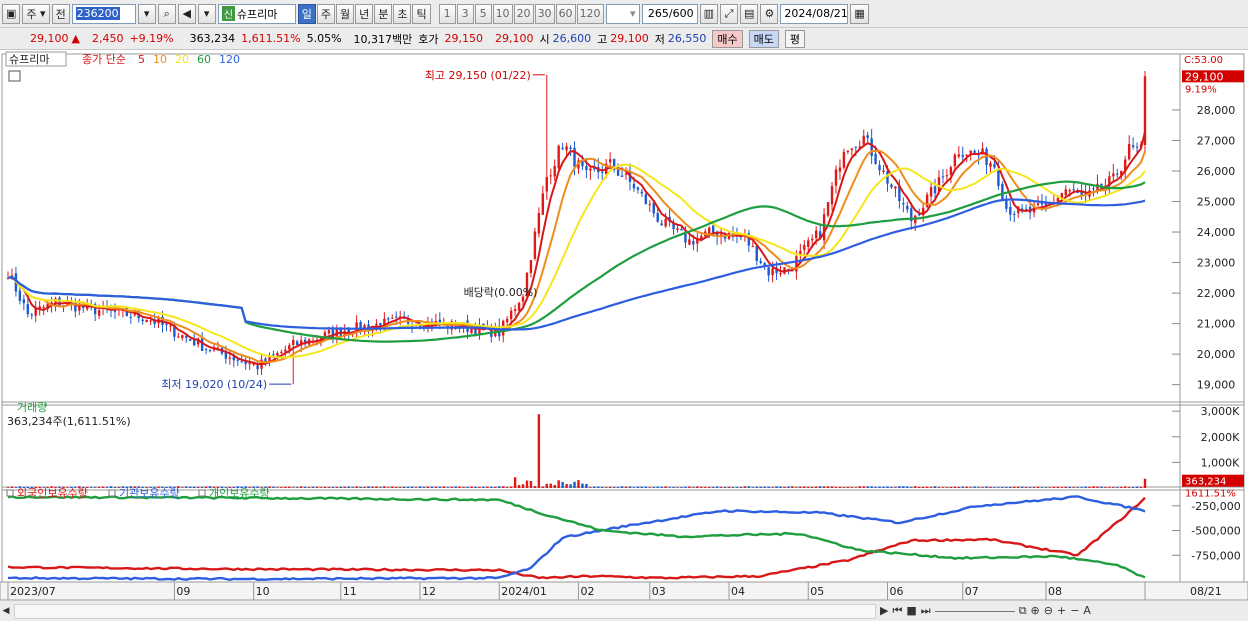 Image resolution: width=1248 pixels, height=621 pixels. Describe the element at coordinates (728, 13) in the screenshot. I see `draw-tool-icon: ⤢` at that location.